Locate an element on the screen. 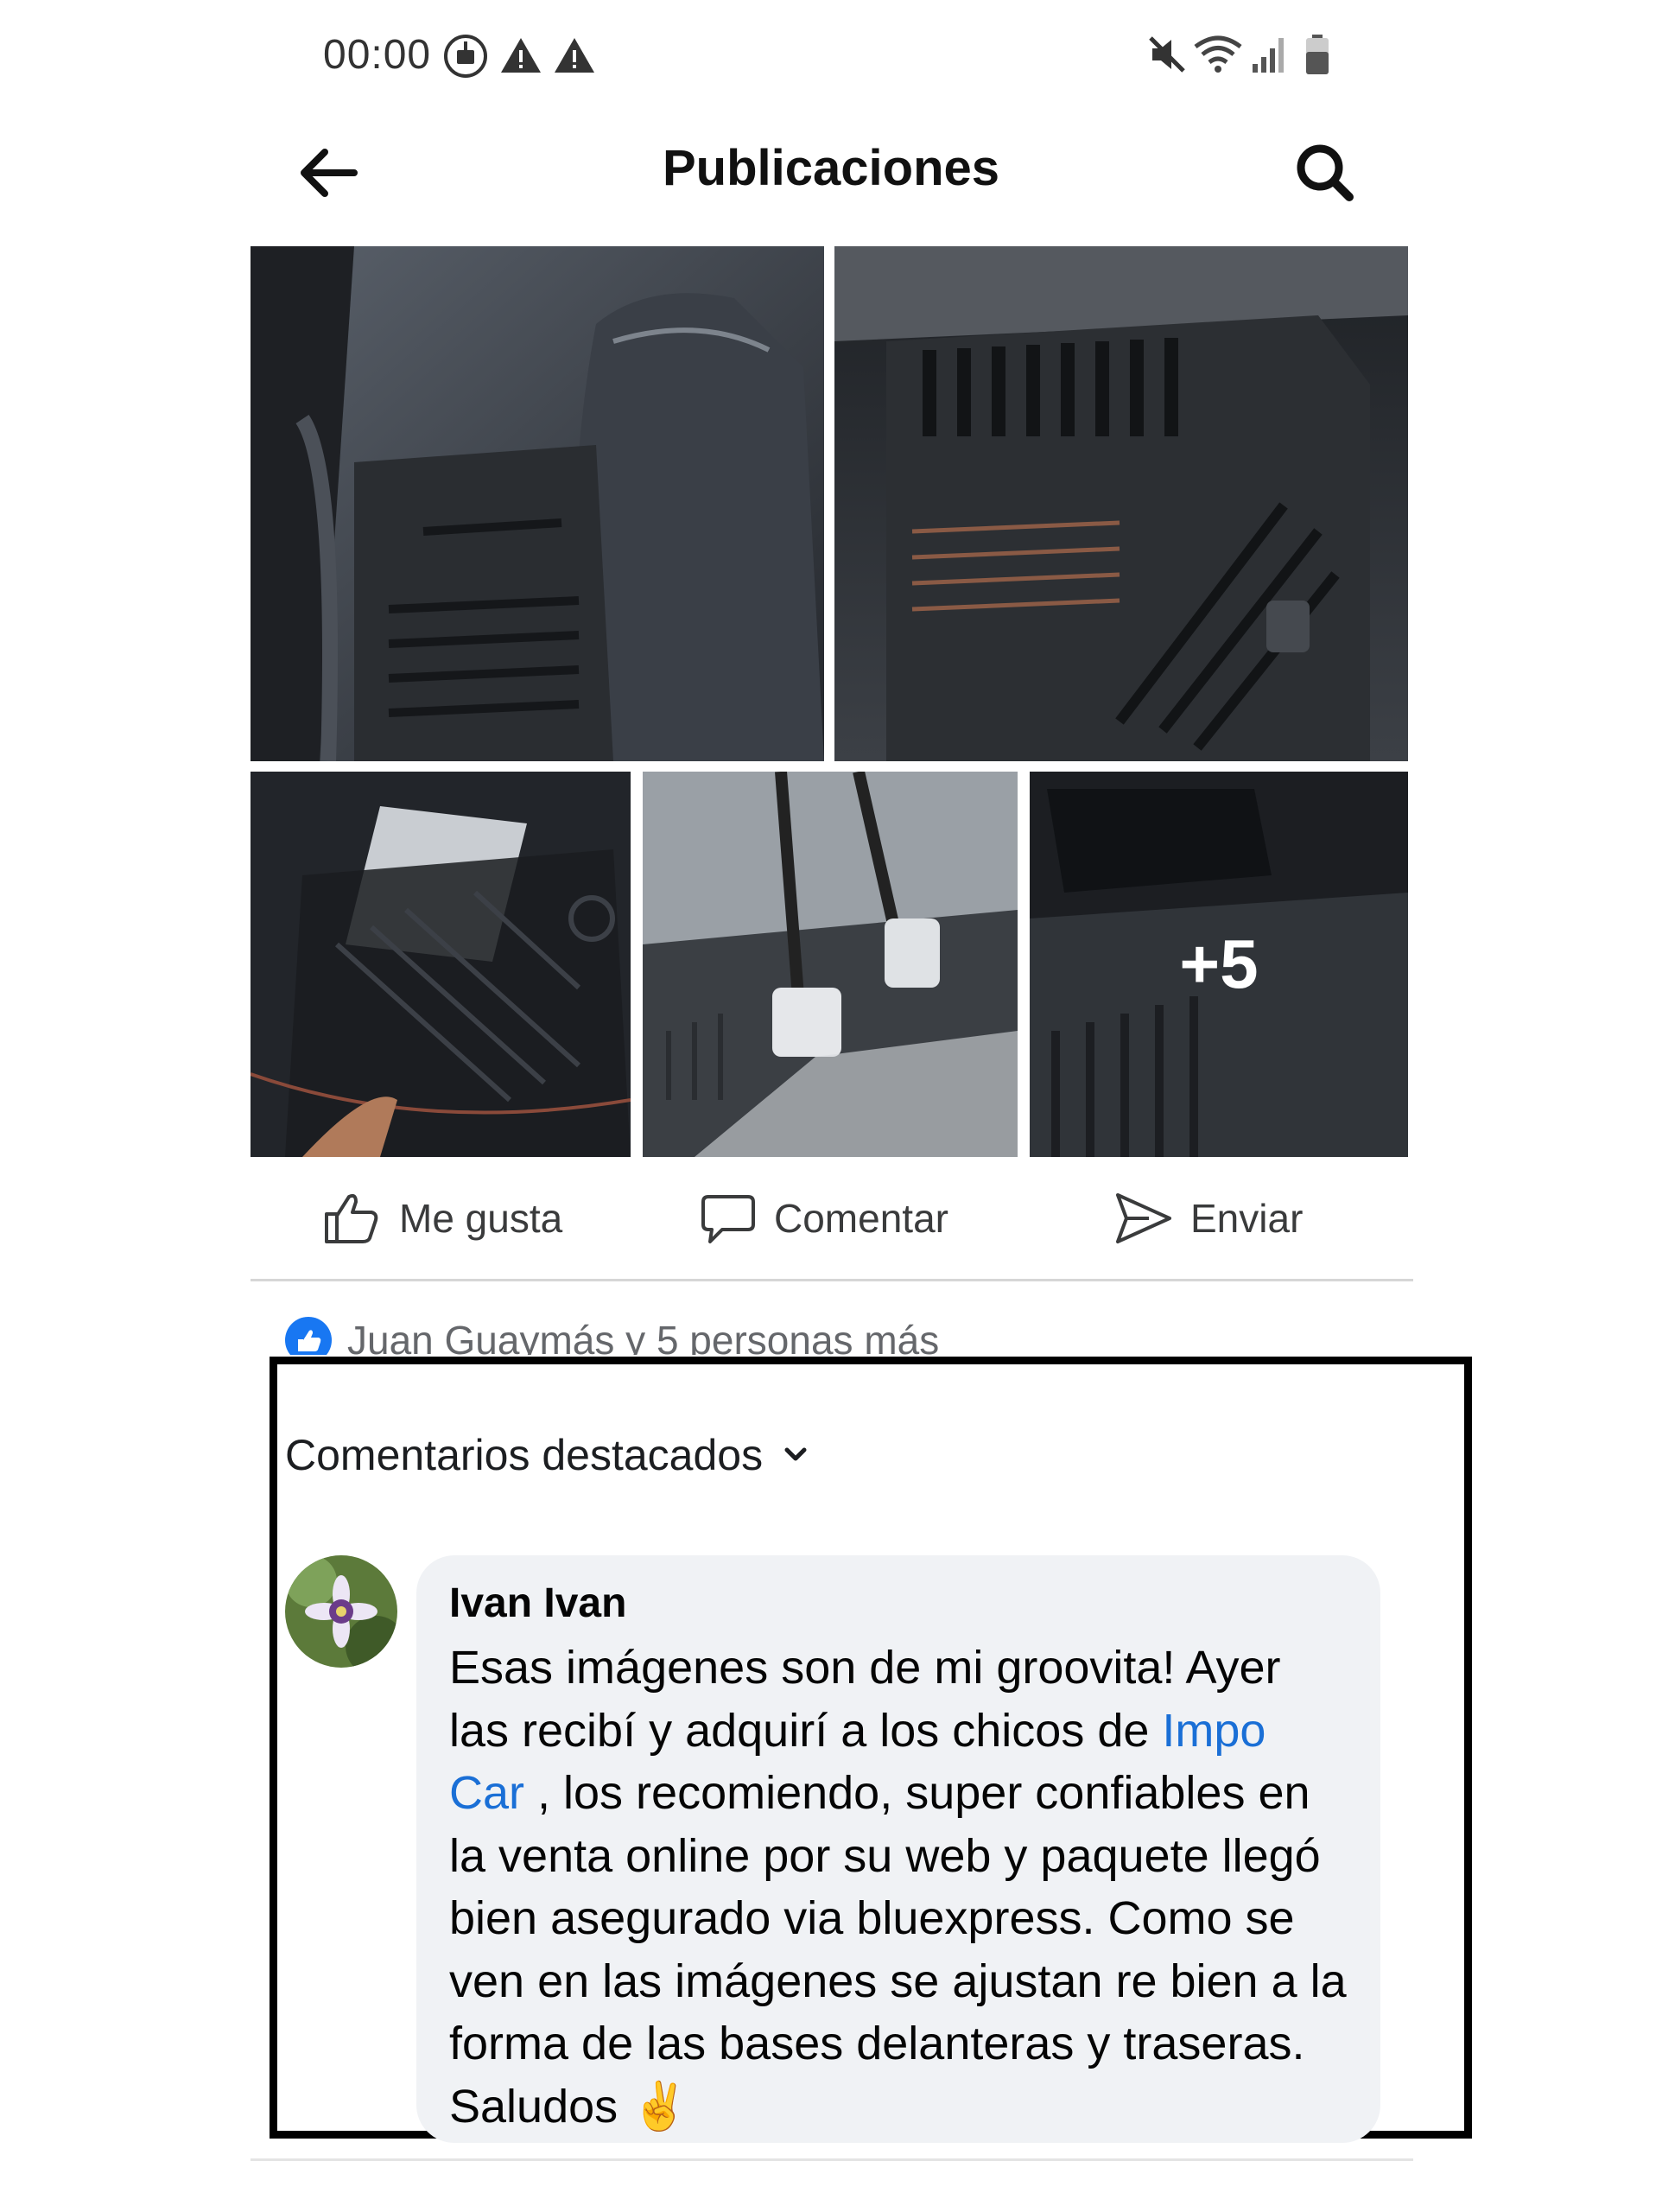 This screenshot has height=2212, width=1662. comment-button: Comentar is located at coordinates (824, 1218).